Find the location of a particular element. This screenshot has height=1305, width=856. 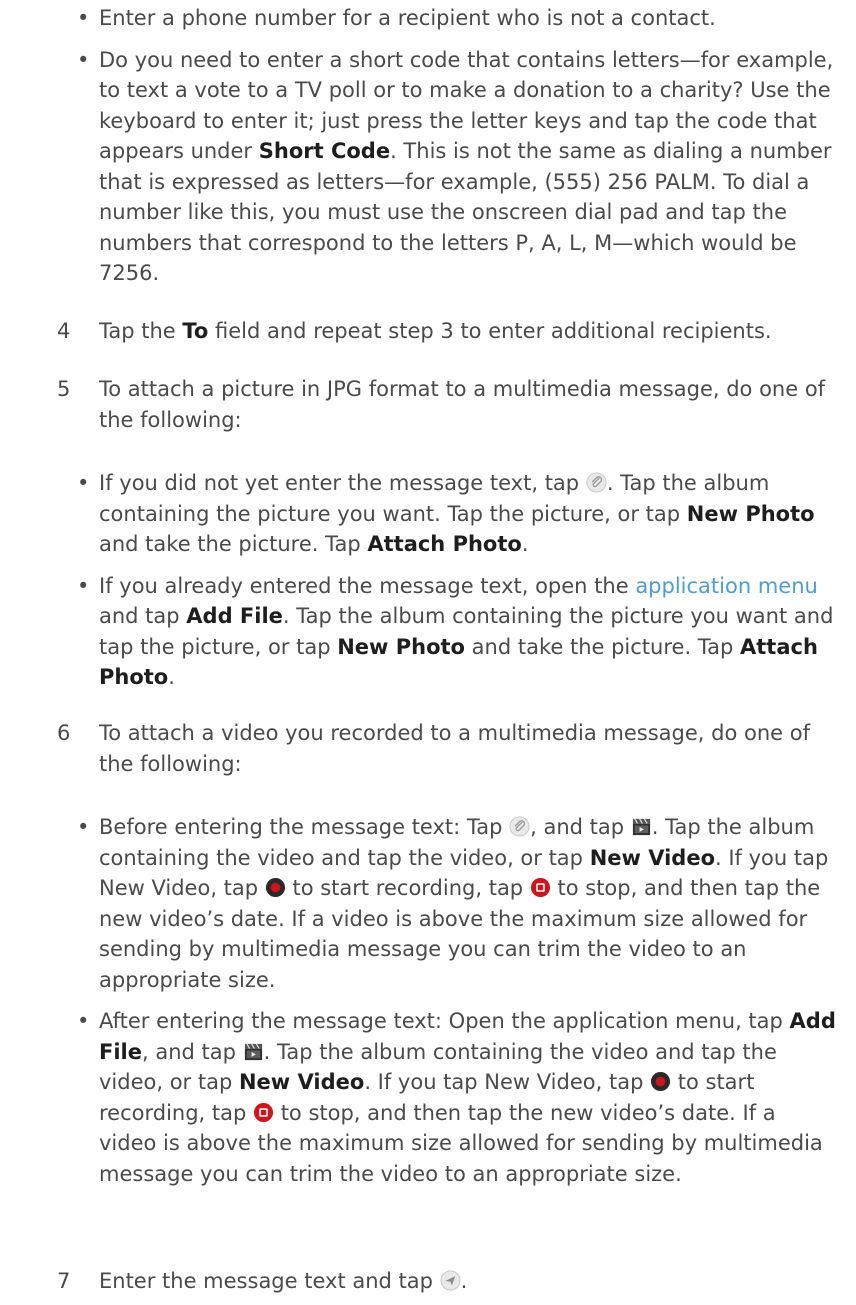

short-code-label: Short Code is located at coordinates (324, 151).